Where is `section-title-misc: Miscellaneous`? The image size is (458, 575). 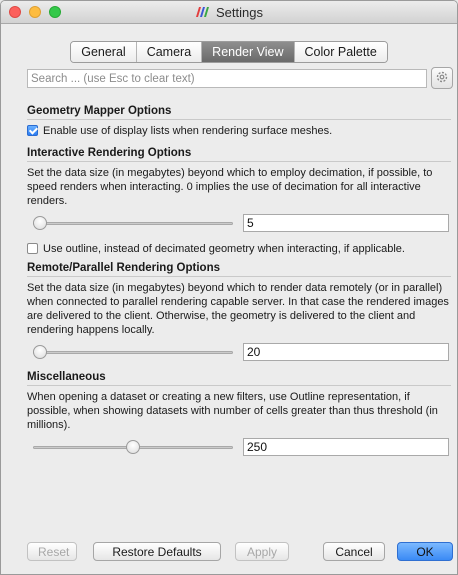
section-title-misc: Miscellaneous is located at coordinates (239, 378).